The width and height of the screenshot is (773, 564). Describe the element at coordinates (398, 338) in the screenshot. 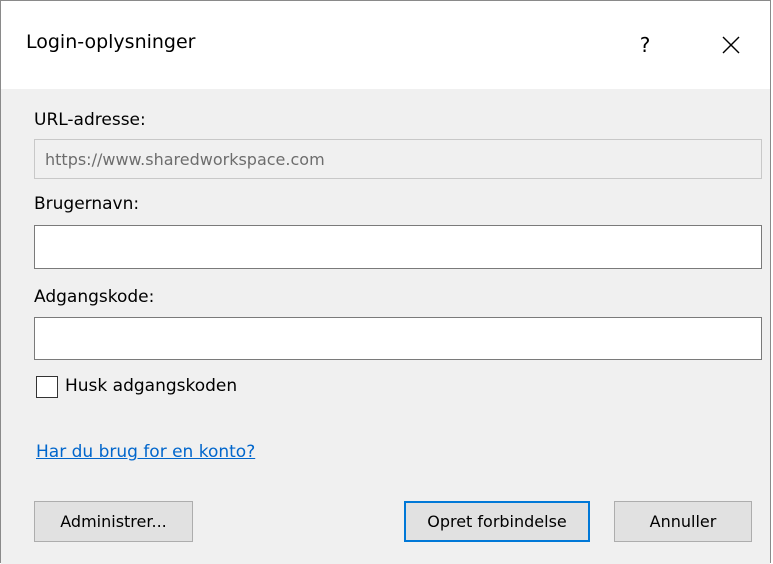

I see `password-field` at that location.